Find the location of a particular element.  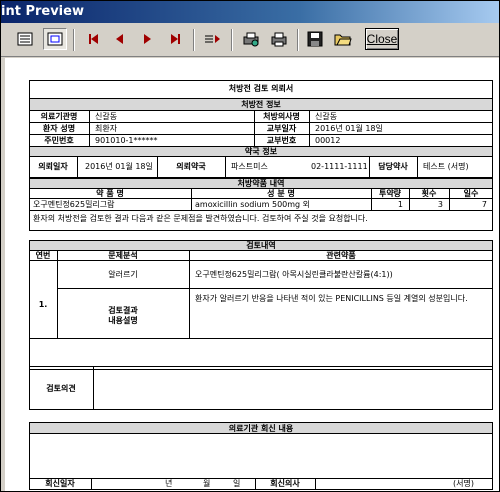

print-setup-icon is located at coordinates (251, 39).